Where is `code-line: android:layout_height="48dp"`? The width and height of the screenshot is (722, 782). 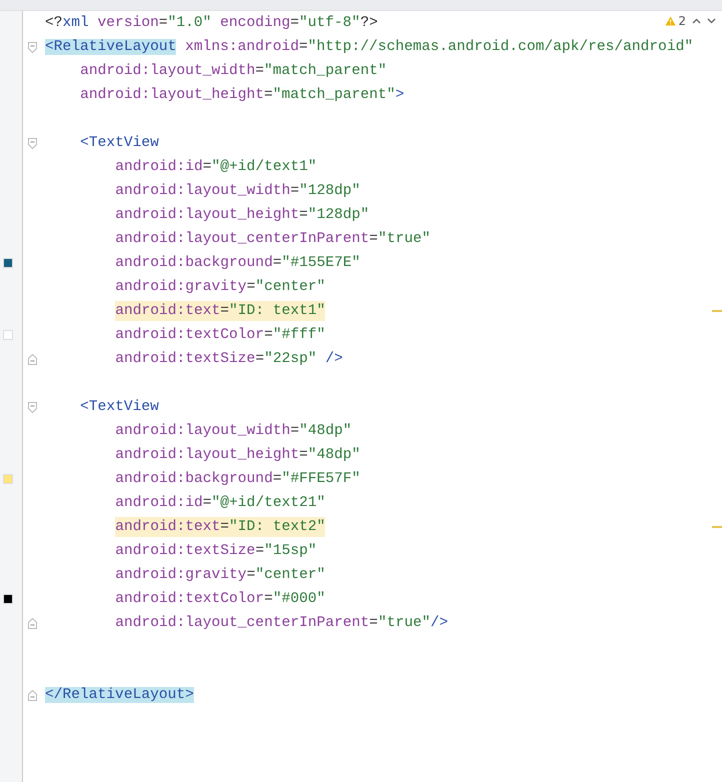
code-line: android:layout_height="48dp" is located at coordinates (237, 455).